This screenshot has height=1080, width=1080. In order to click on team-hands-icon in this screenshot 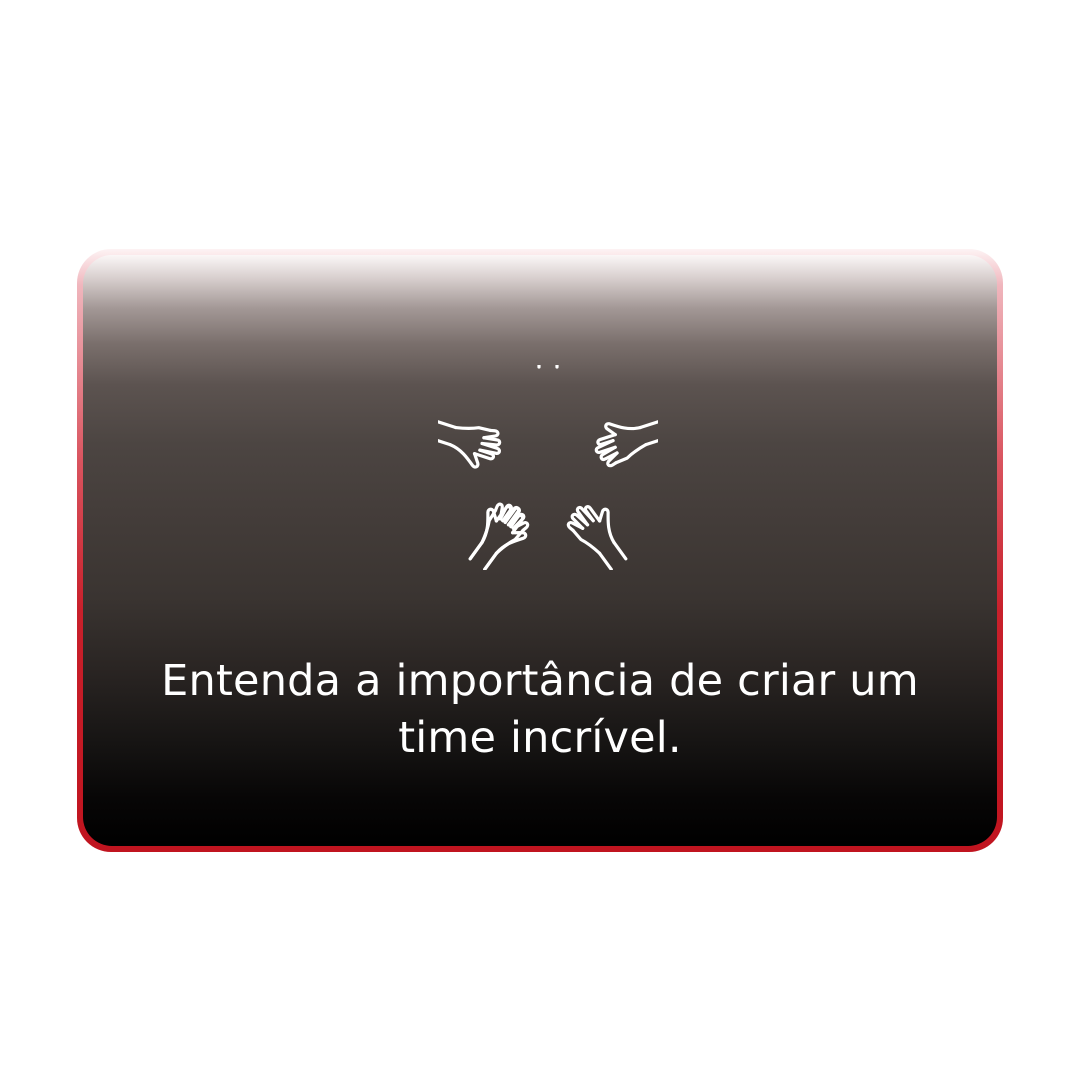, I will do `click(548, 467)`.